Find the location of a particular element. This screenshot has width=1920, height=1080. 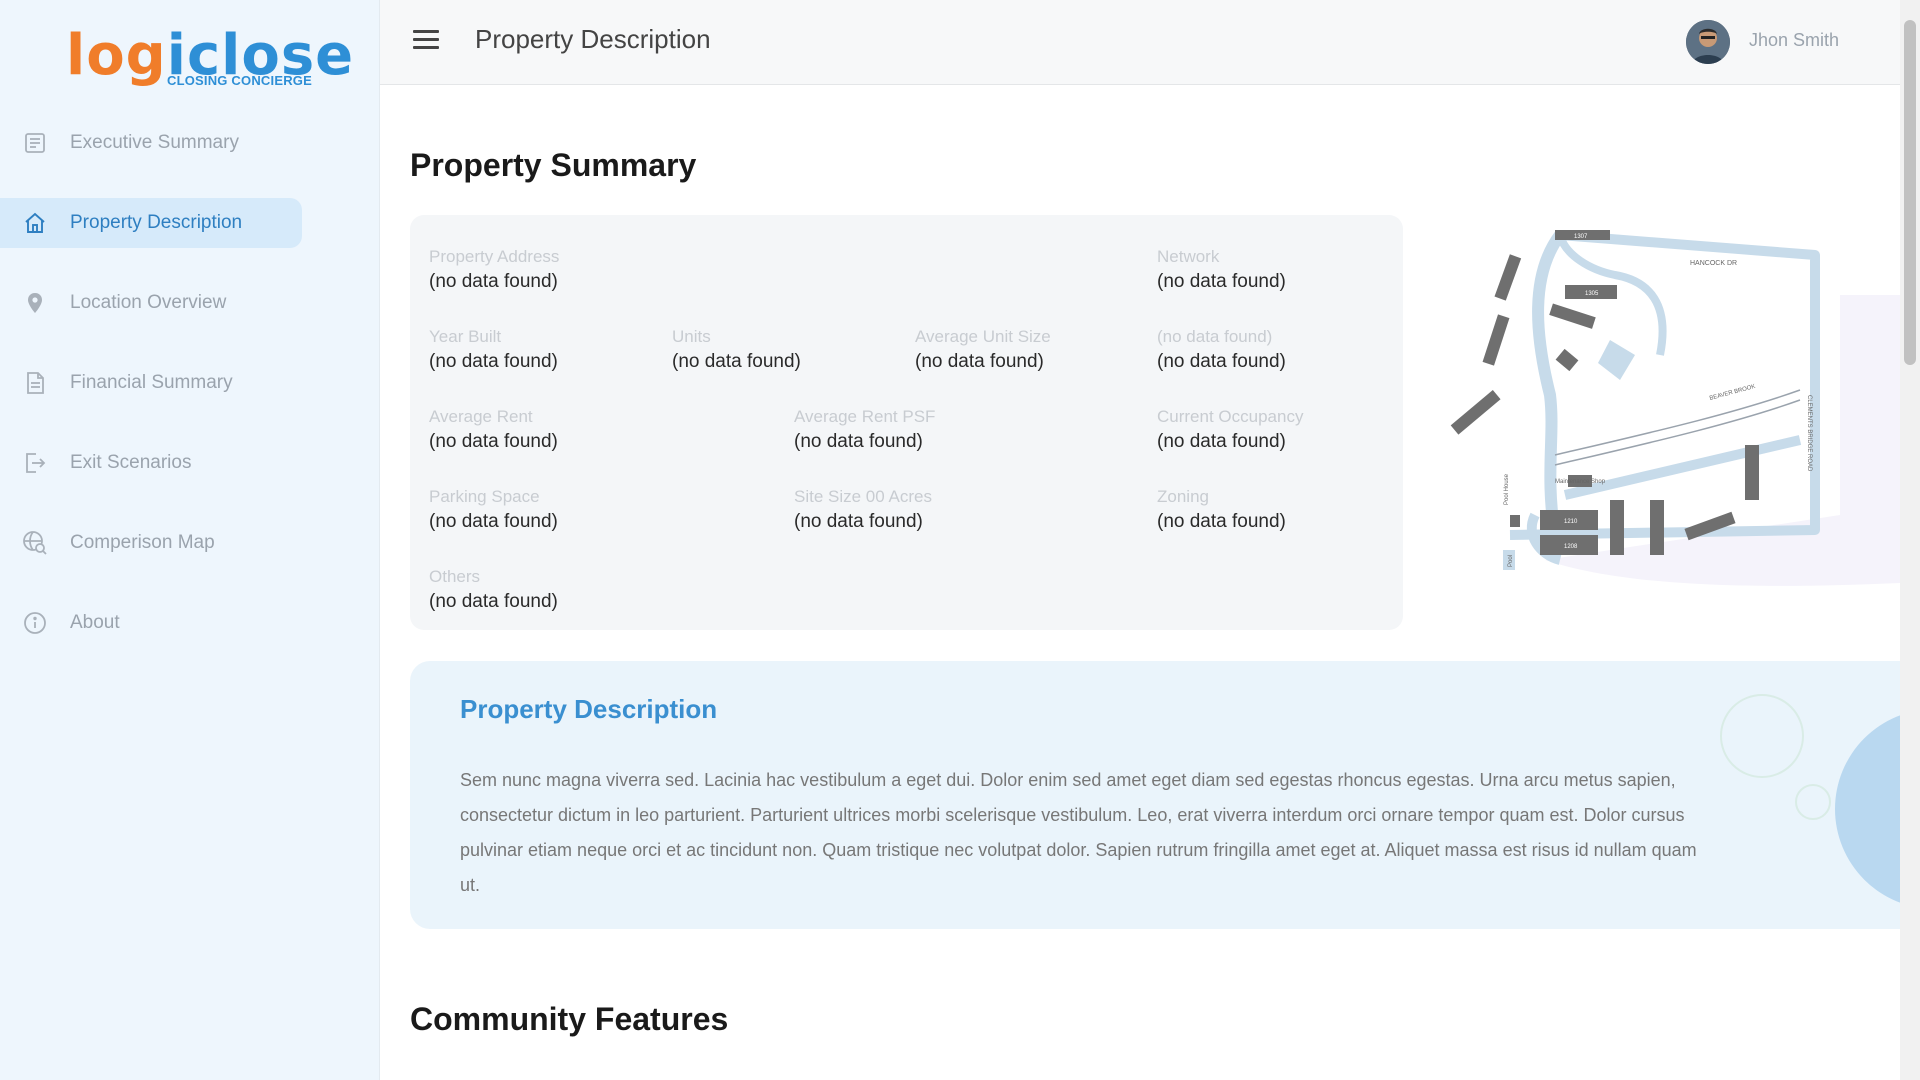

field-label: Others is located at coordinates (455, 576).